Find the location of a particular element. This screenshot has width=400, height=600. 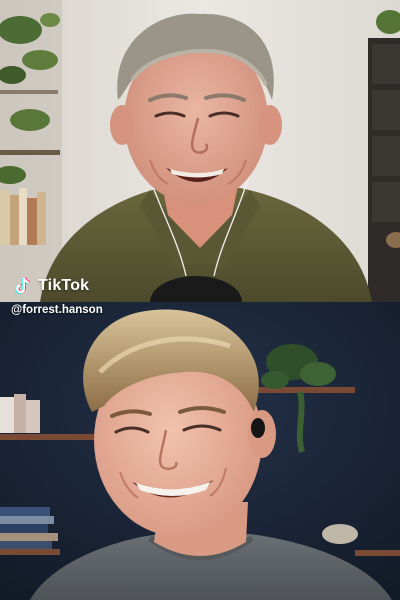

creator-handle: @forrest.hanson is located at coordinates (57, 310).